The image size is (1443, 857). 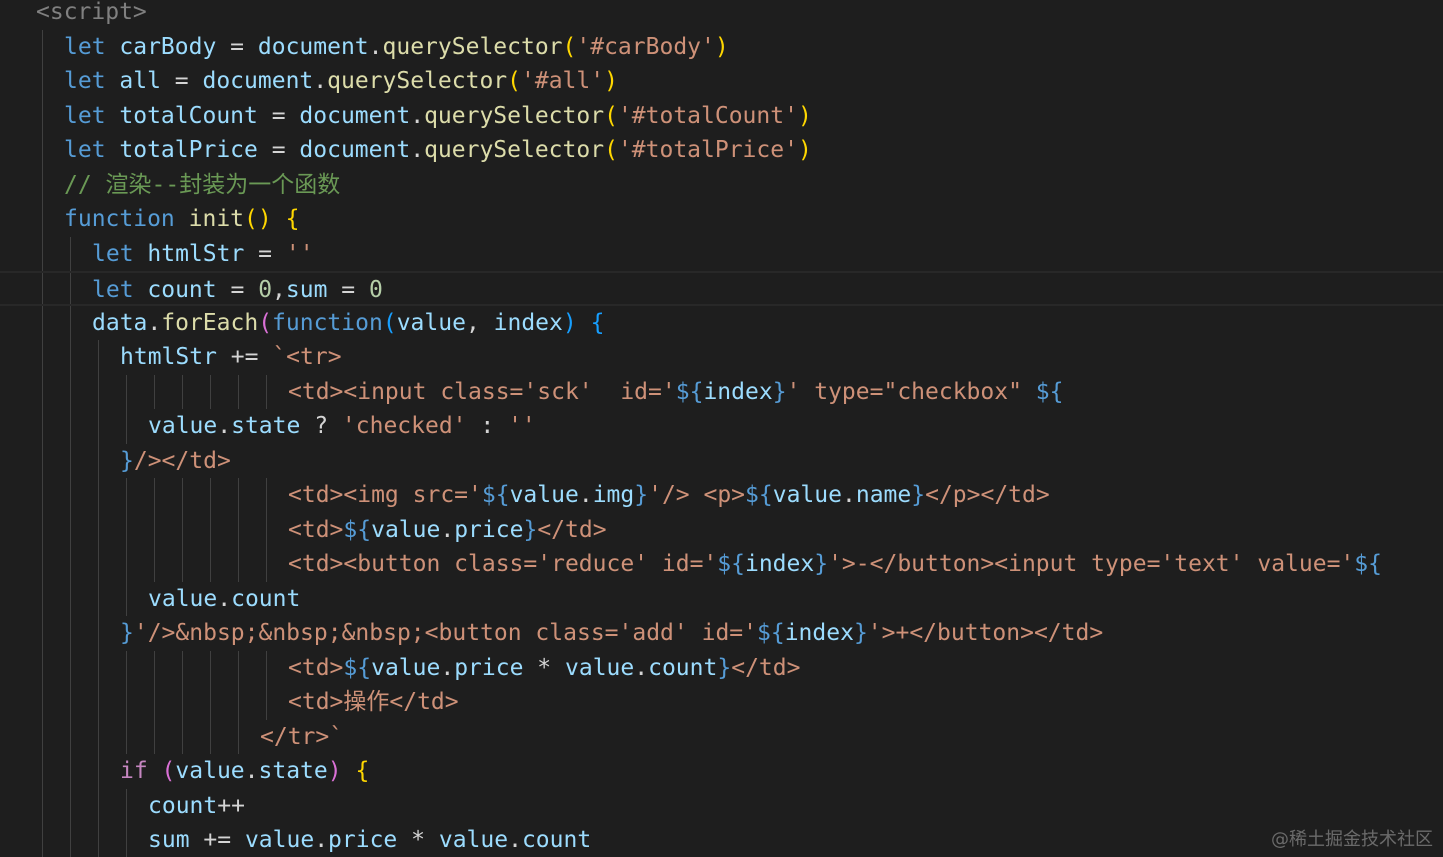 What do you see at coordinates (216, 219) in the screenshot?
I see `code-token: init` at bounding box center [216, 219].